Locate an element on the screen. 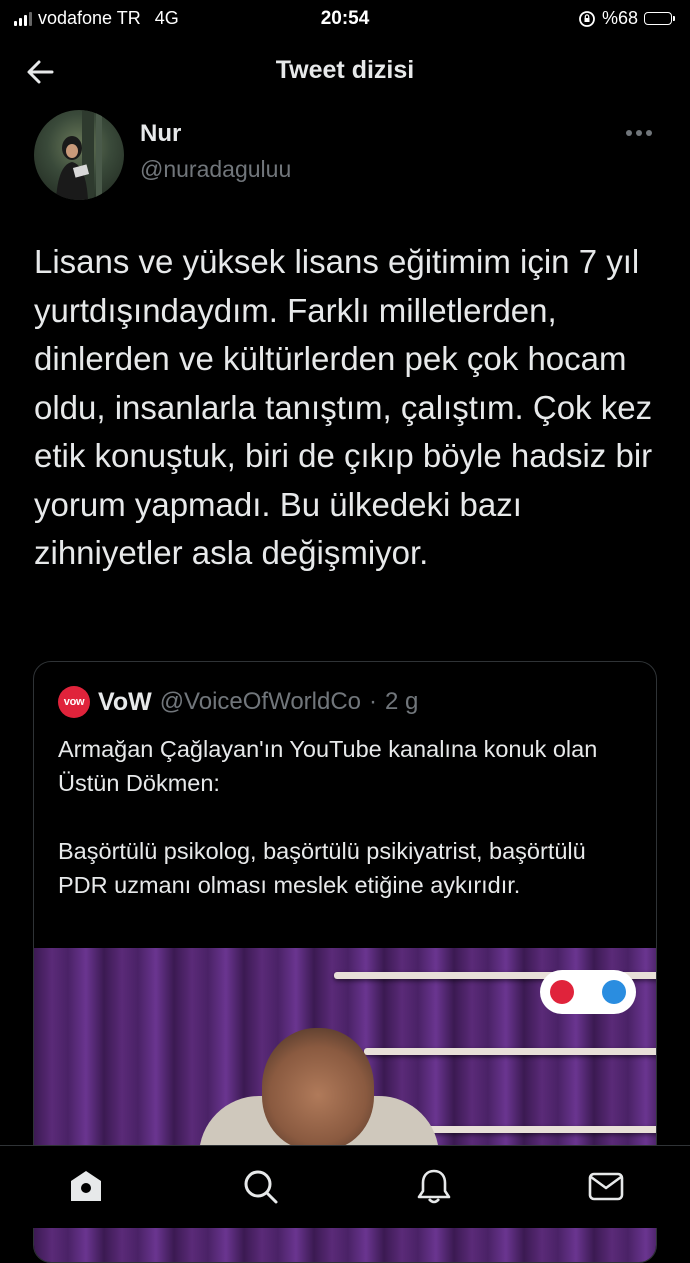 Image resolution: width=690 pixels, height=1263 pixels. page-title: Tweet dizisi is located at coordinates (345, 70).